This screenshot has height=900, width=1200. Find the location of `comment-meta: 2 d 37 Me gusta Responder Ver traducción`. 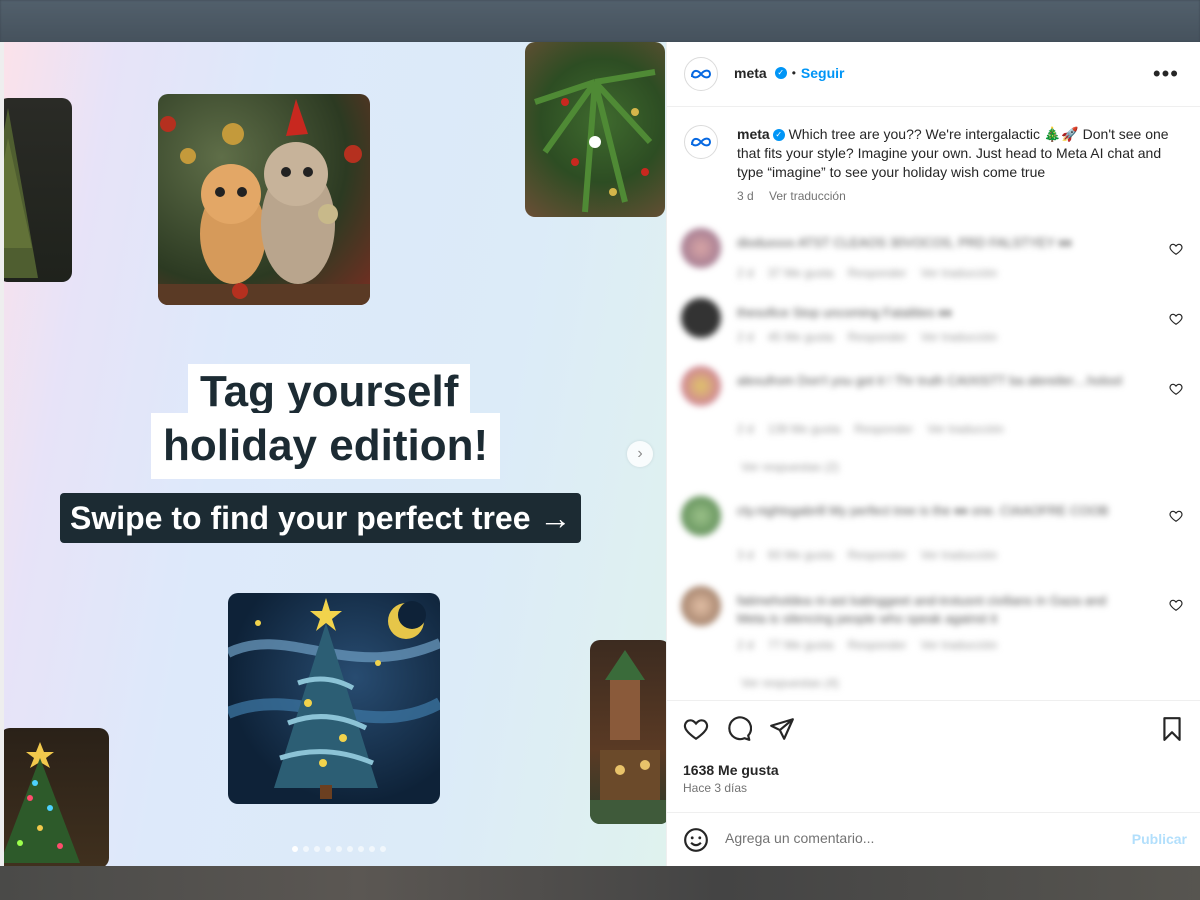

comment-meta: 2 d 37 Me gusta Responder Ver traducción is located at coordinates (874, 273).